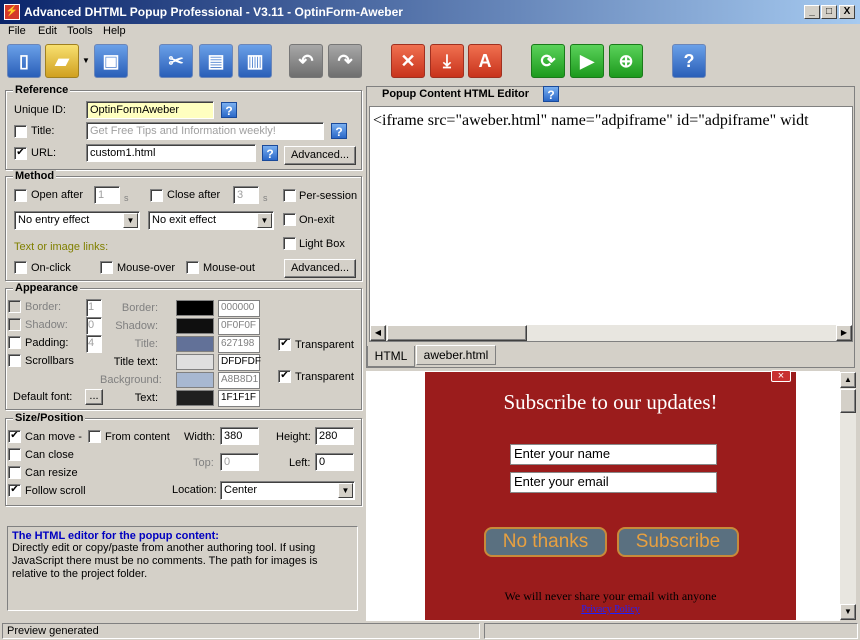 Image resolution: width=860 pixels, height=640 pixels. Describe the element at coordinates (20, 195) in the screenshot. I see `open-after-checkbox` at that location.